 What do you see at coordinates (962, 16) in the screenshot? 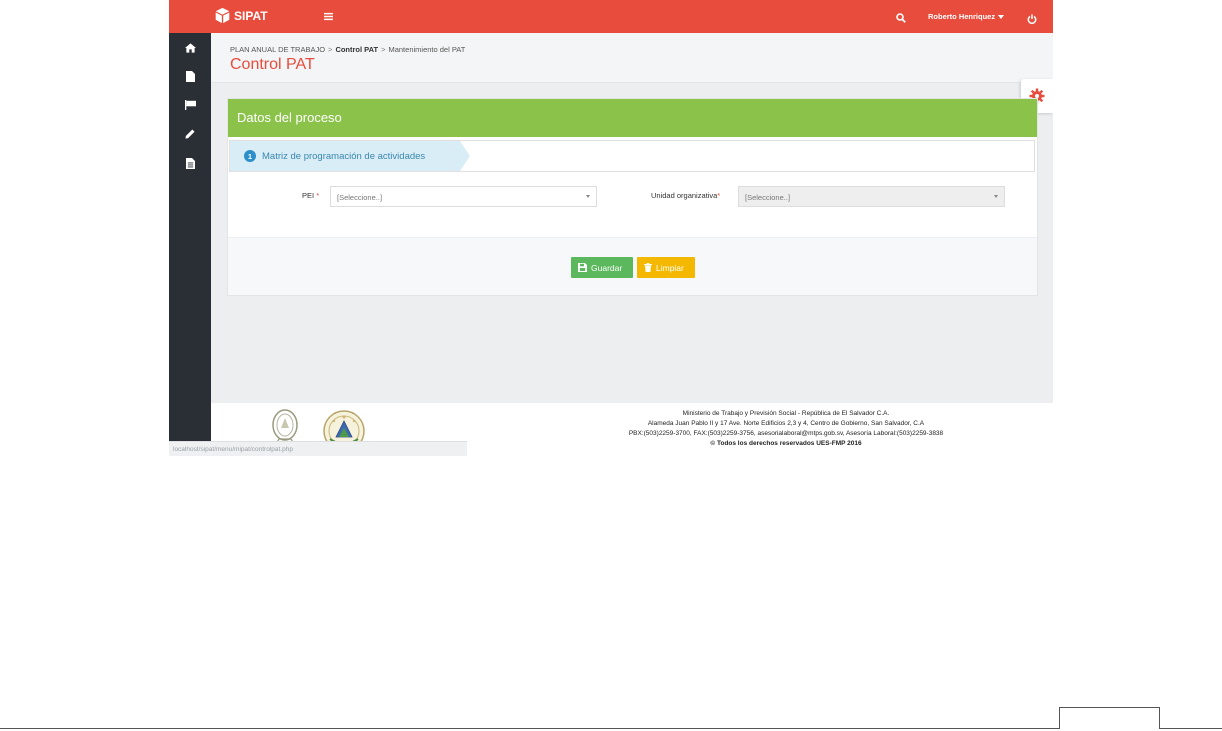
I see `user-name: Roberto Henriquez` at bounding box center [962, 16].